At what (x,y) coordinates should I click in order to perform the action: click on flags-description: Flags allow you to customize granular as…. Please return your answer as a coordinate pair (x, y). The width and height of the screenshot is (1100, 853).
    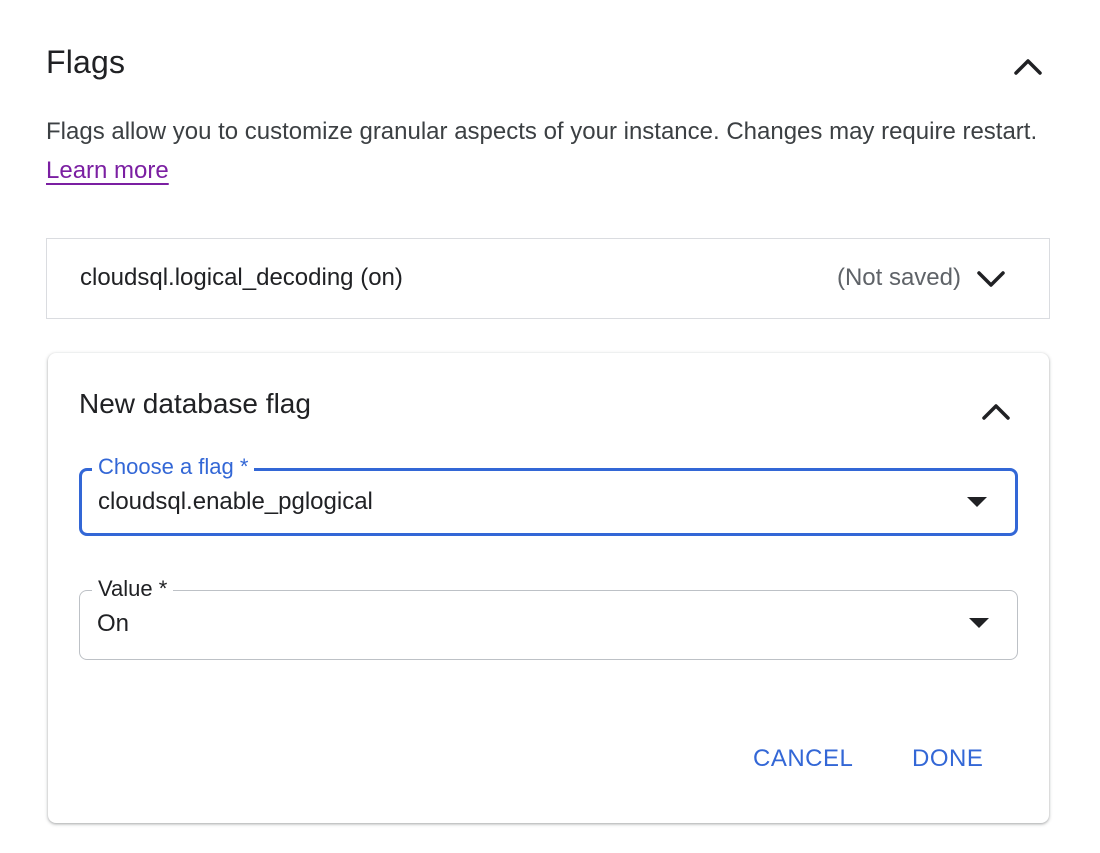
    Looking at the image, I should click on (546, 151).